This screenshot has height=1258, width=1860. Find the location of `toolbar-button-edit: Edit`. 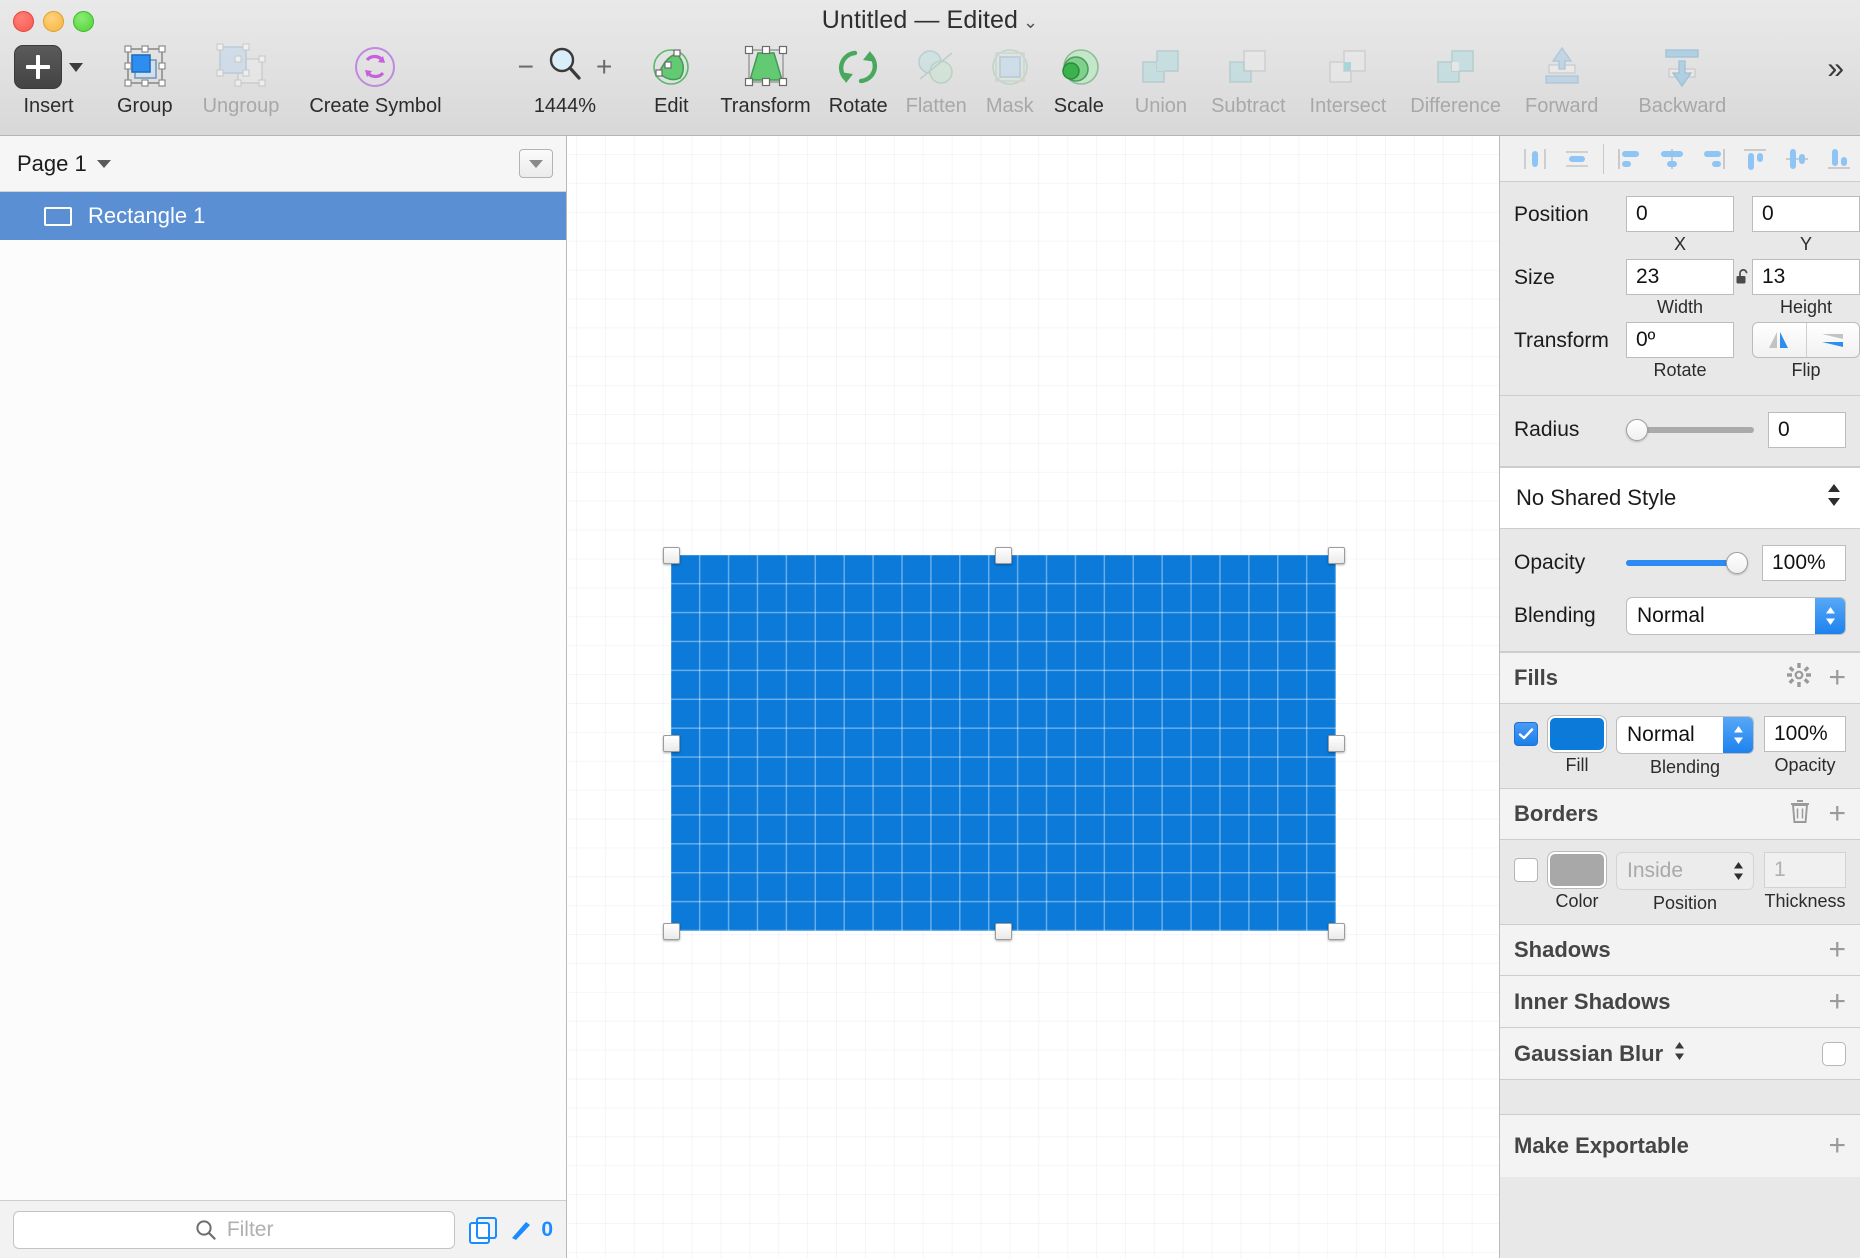

toolbar-button-edit: Edit is located at coordinates (671, 87).